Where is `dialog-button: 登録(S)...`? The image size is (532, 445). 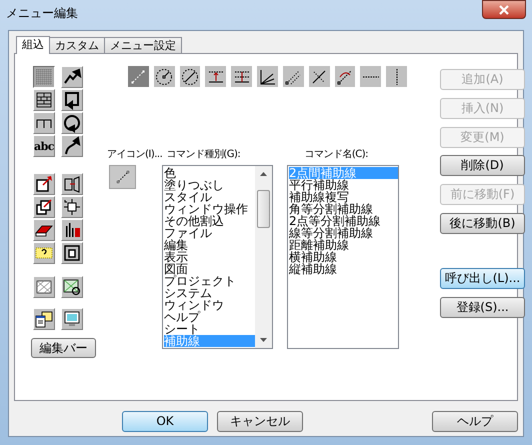
dialog-button: 登録(S)... is located at coordinates (482, 307).